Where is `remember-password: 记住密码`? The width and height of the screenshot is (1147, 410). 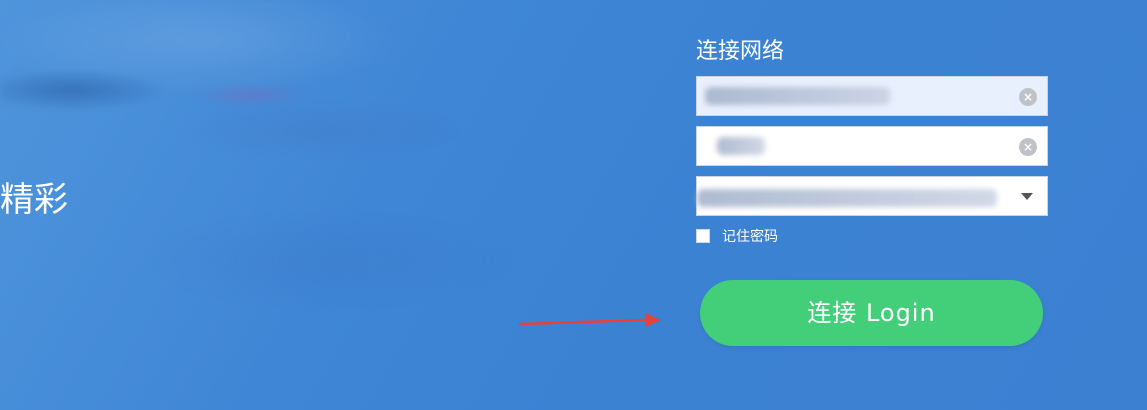 remember-password: 记住密码 is located at coordinates (872, 236).